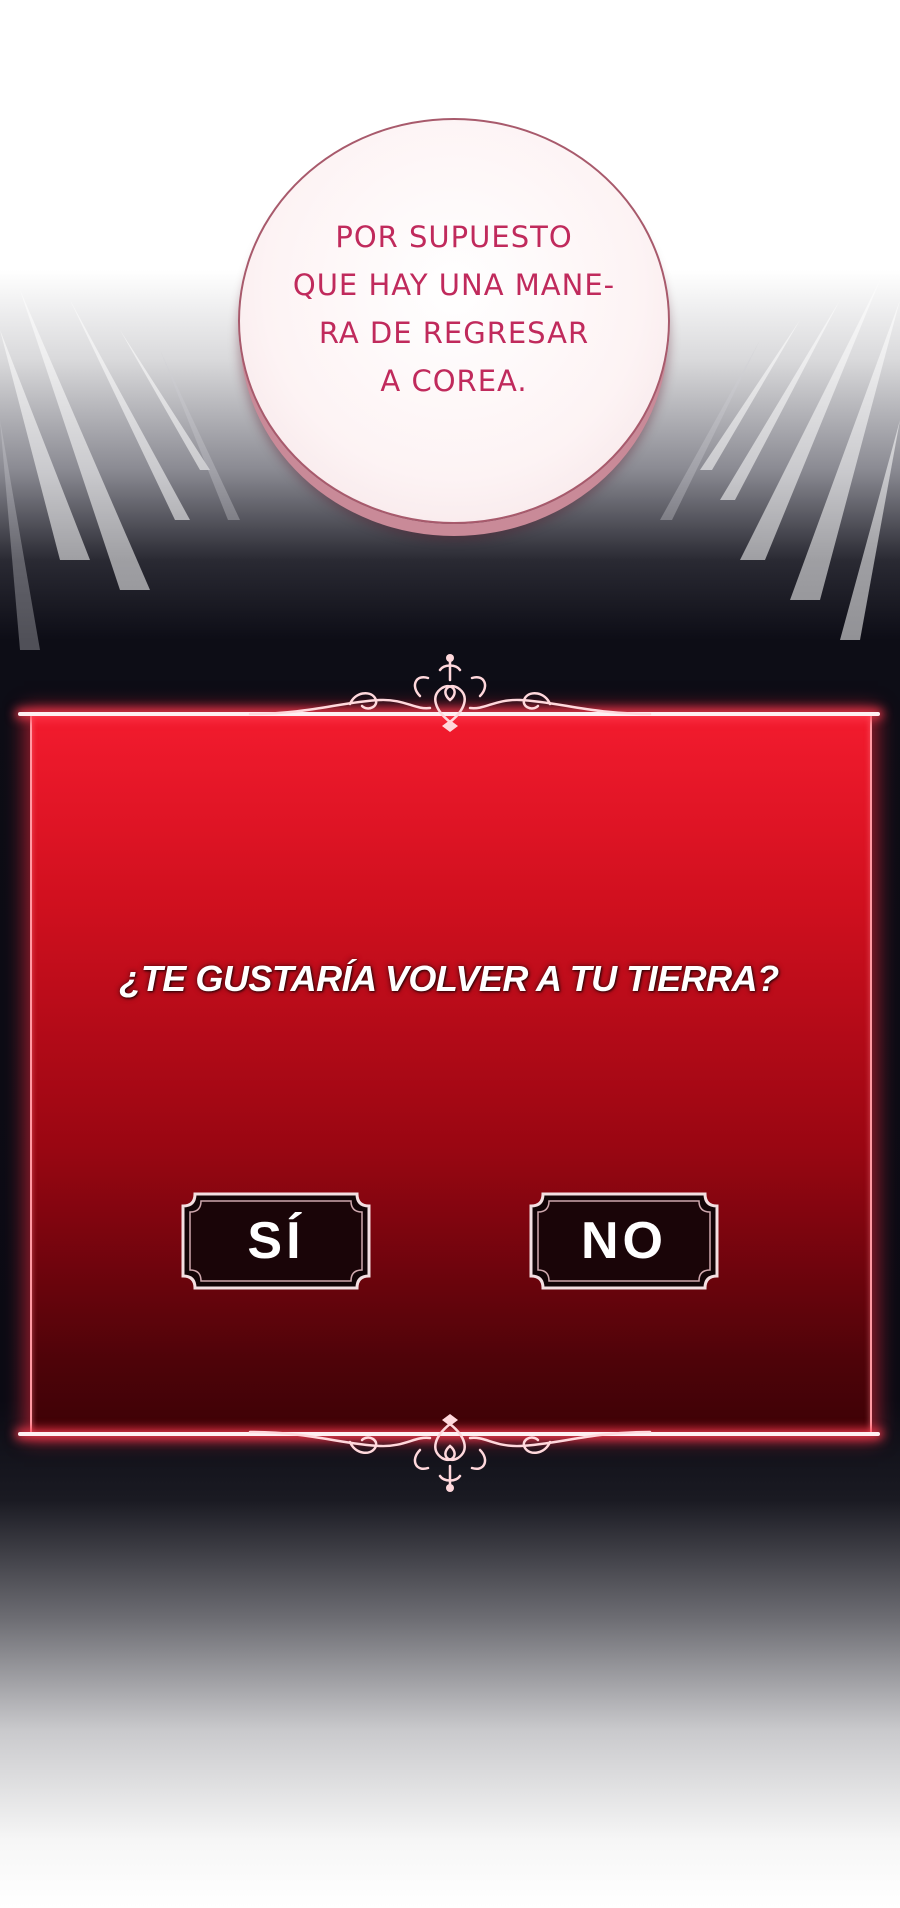  Describe the element at coordinates (454, 237) in the screenshot. I see `speech-line: POR SUPUESTO` at that location.